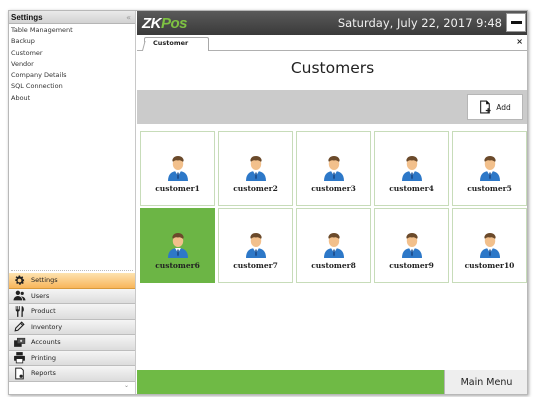 The height and width of the screenshot is (397, 535). Describe the element at coordinates (411, 265) in the screenshot. I see `customer-name: customer9` at that location.